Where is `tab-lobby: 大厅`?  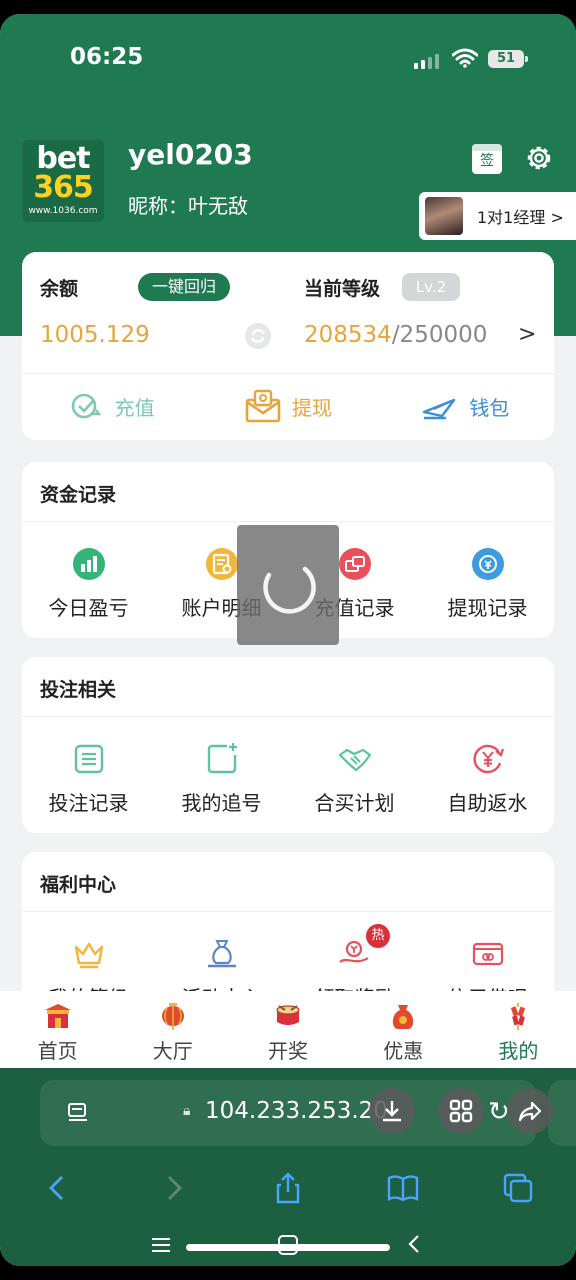 tab-lobby: 大厅 is located at coordinates (172, 1029).